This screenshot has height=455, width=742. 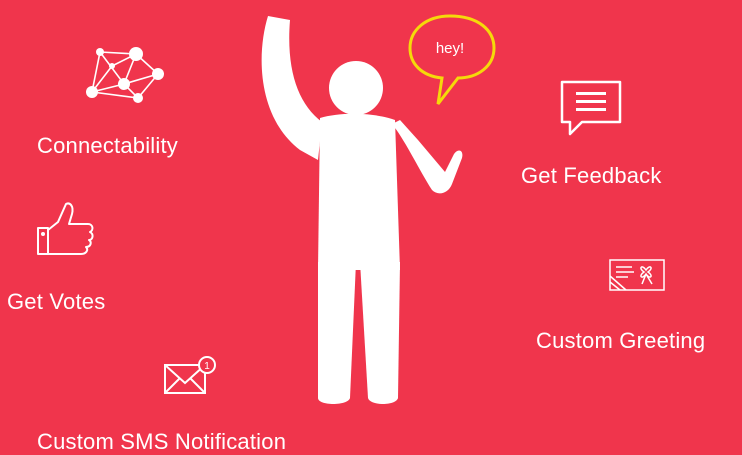 What do you see at coordinates (192, 376) in the screenshot?
I see `envelope-notification-icon: 1` at bounding box center [192, 376].